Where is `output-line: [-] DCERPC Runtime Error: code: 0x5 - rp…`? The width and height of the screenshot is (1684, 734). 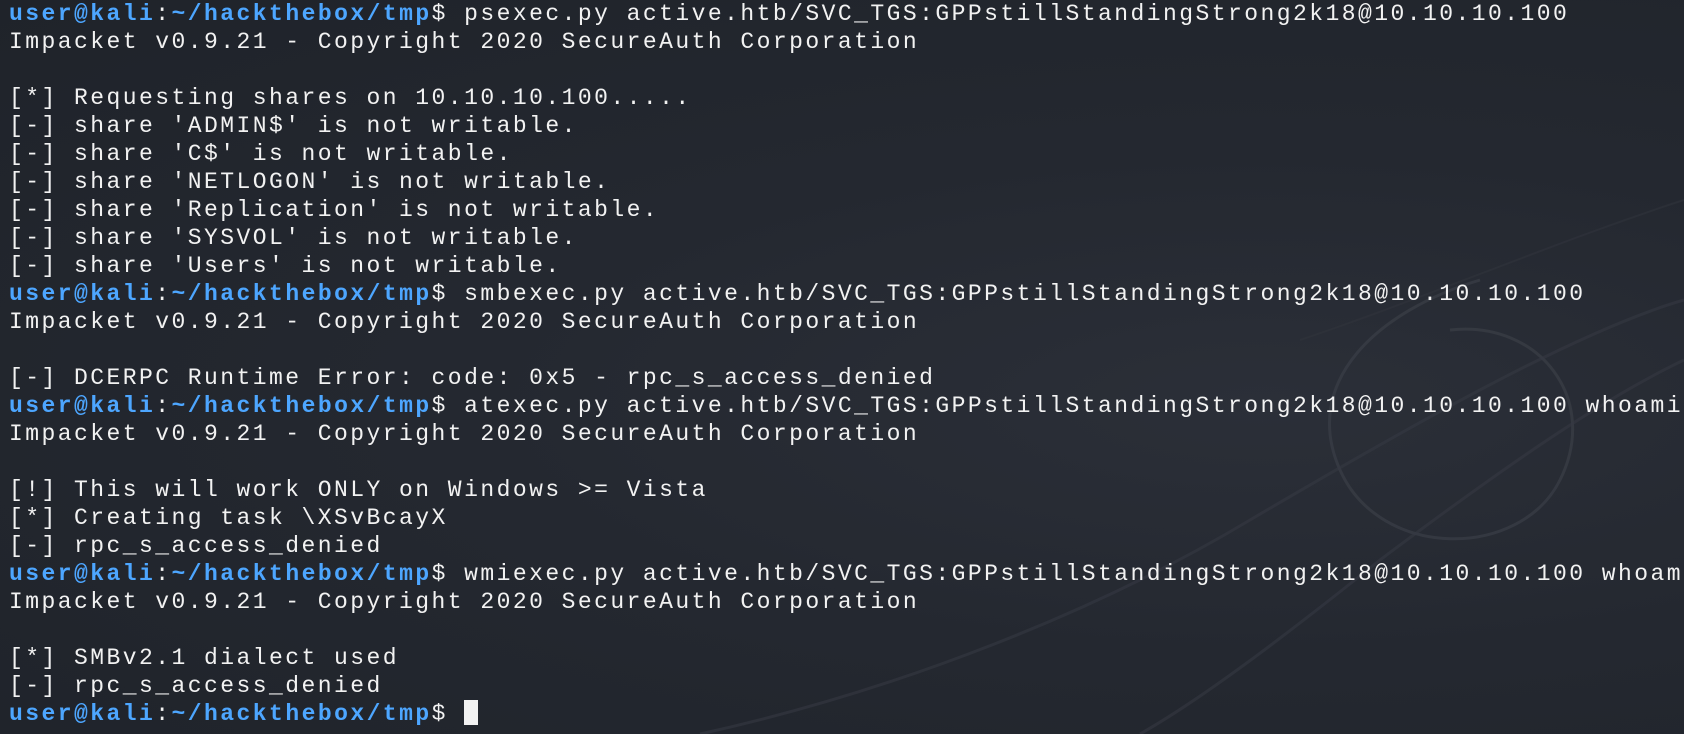 output-line: [-] DCERPC Runtime Error: code: 0x5 - rp… is located at coordinates (472, 378).